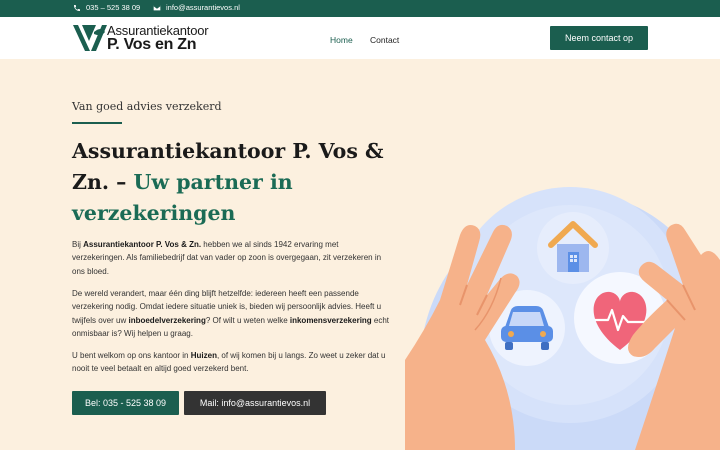 The height and width of the screenshot is (450, 720). I want to click on logo-line2: P. Vos en Zn, so click(152, 44).